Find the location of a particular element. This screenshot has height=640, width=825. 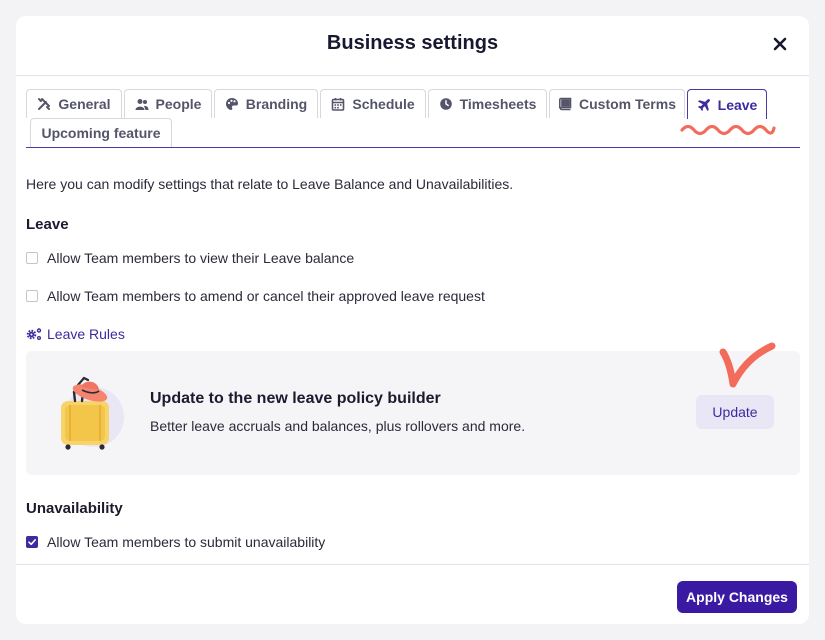

leave-balance-checkbox is located at coordinates (32, 258).